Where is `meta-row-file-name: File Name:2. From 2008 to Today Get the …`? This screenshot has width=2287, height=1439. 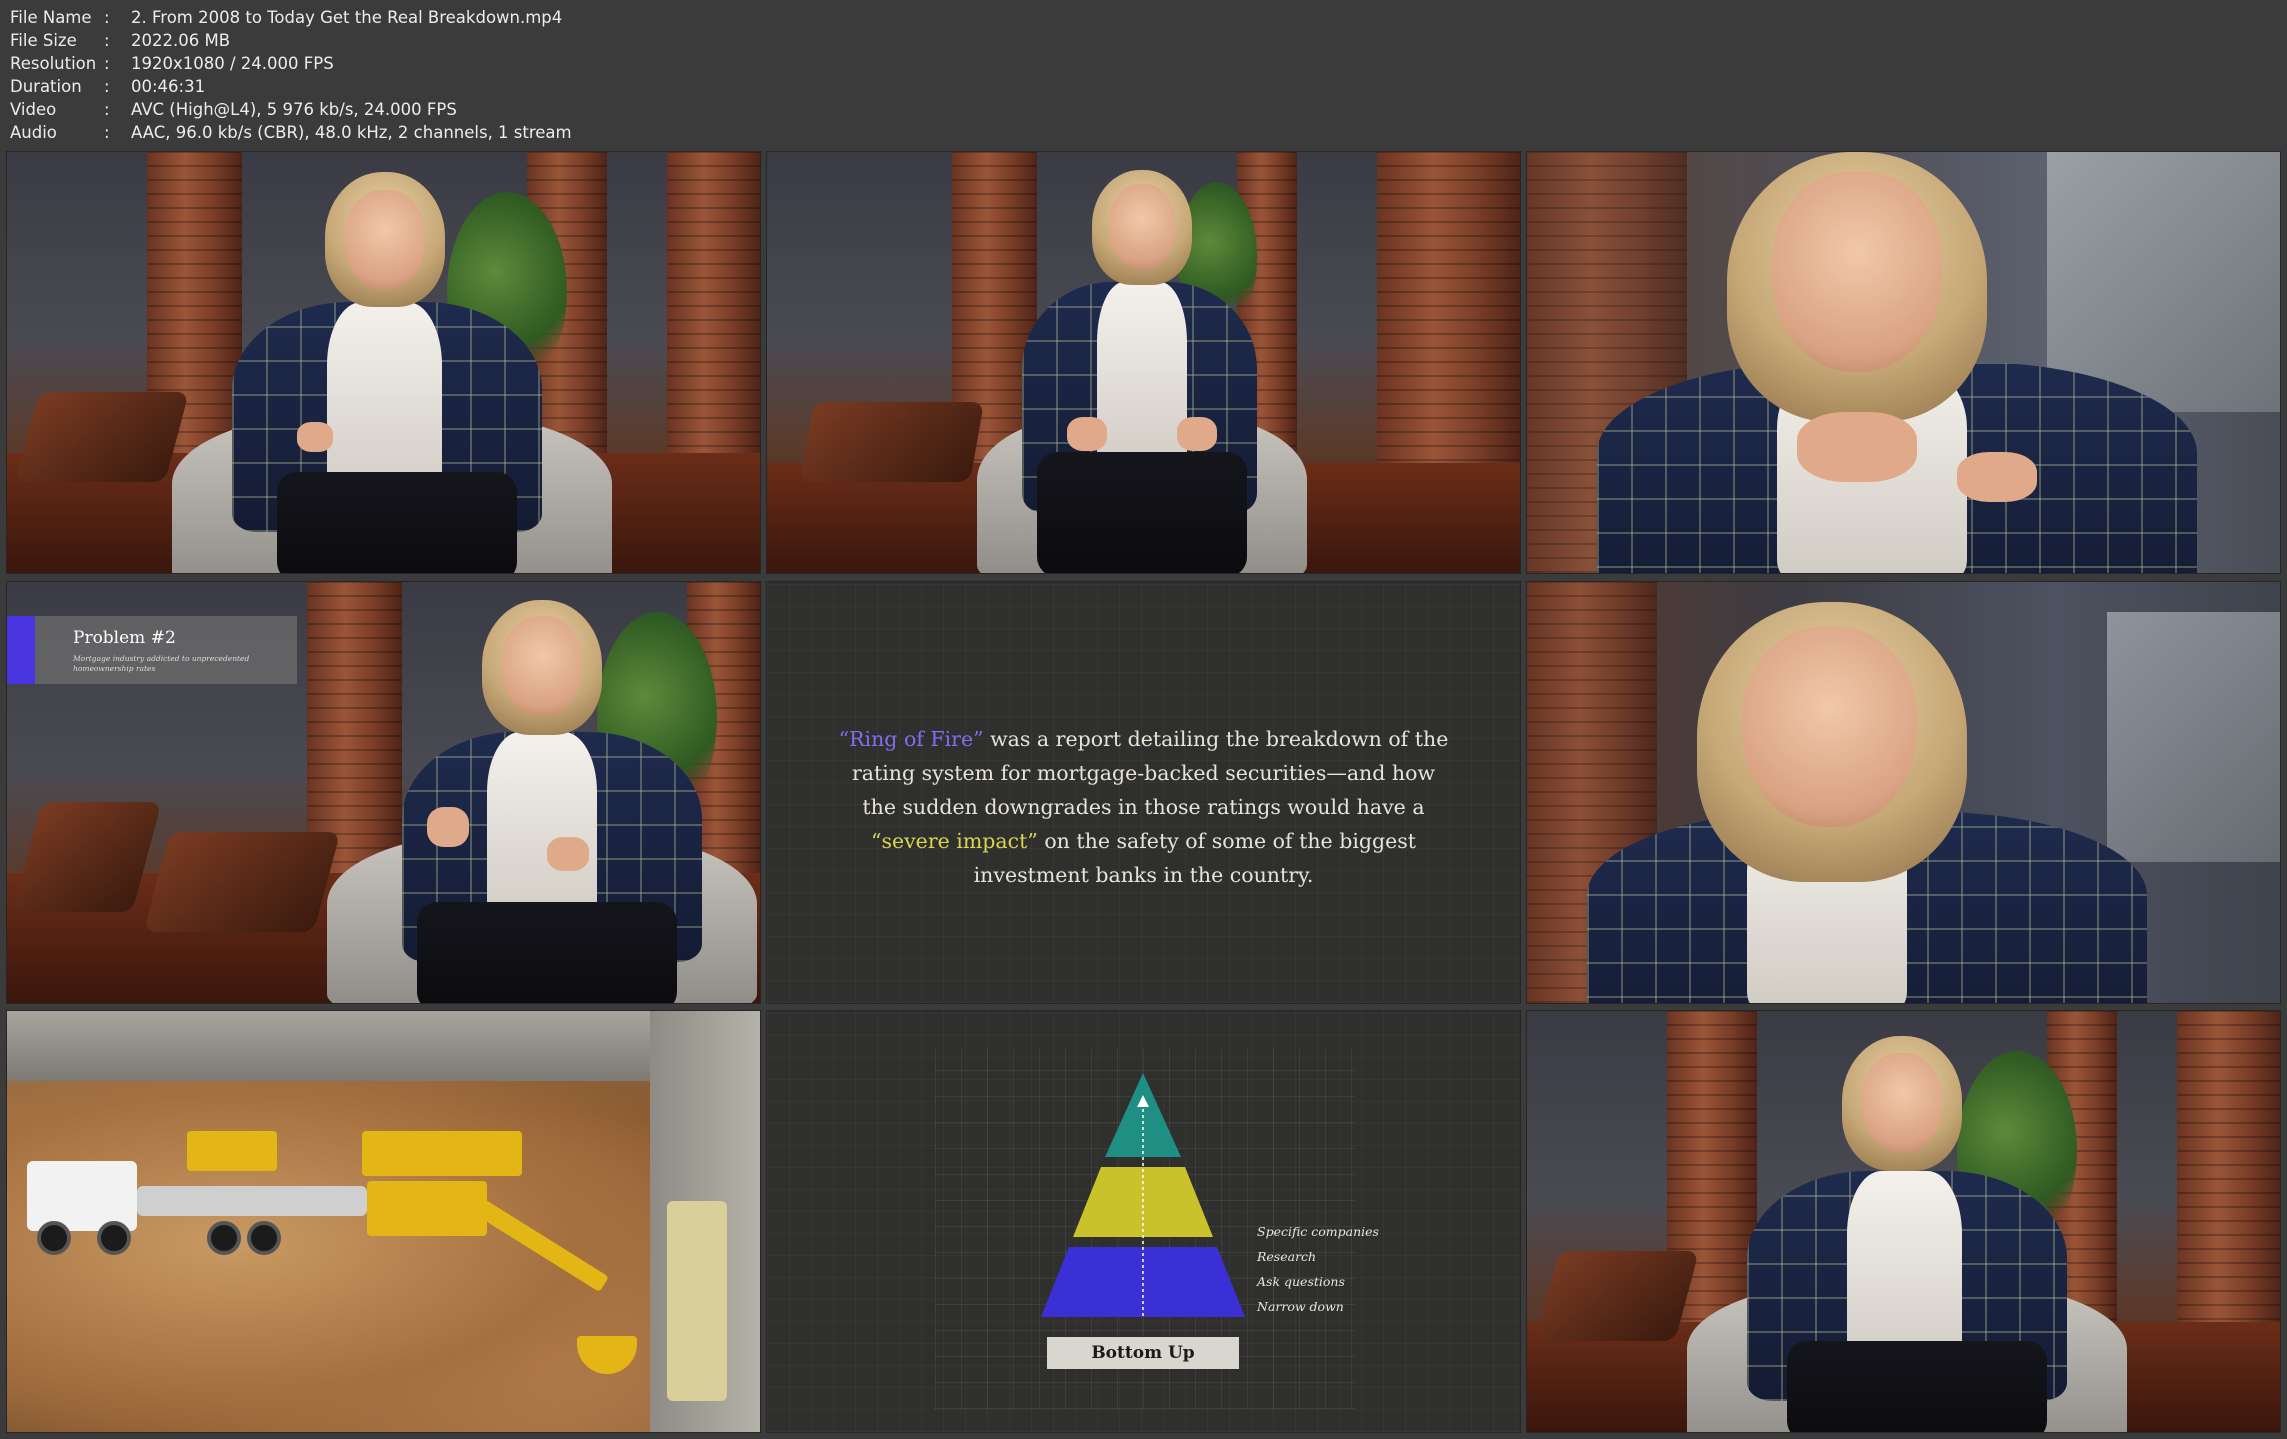
meta-row-file-name: File Name:2. From 2008 to Today Get the … is located at coordinates (286, 17).